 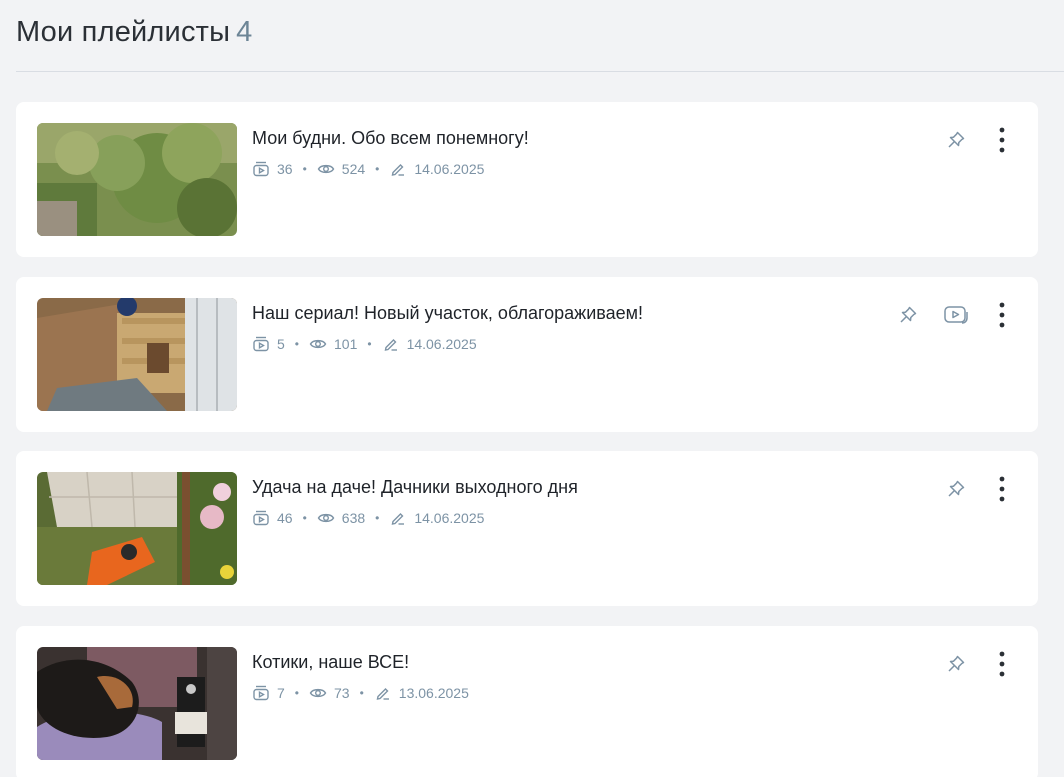 I want to click on view-count: 638, so click(x=353, y=518).